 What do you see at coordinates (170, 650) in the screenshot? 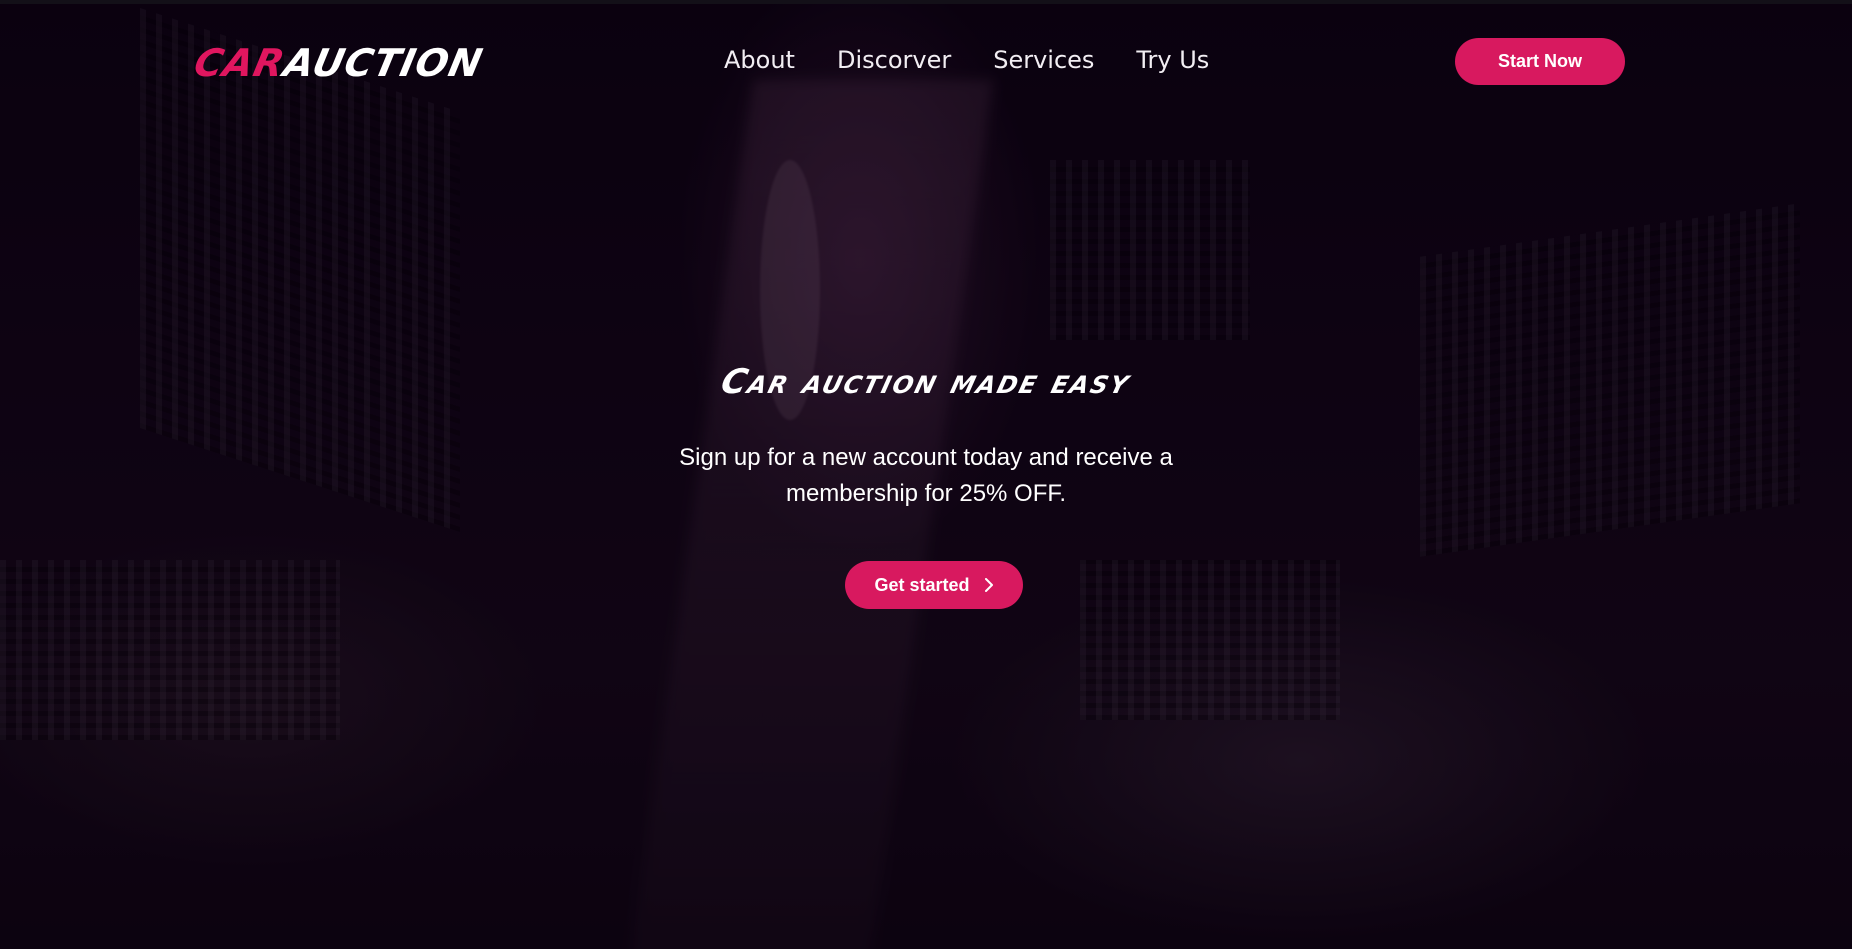
I see `building-lower-left` at bounding box center [170, 650].